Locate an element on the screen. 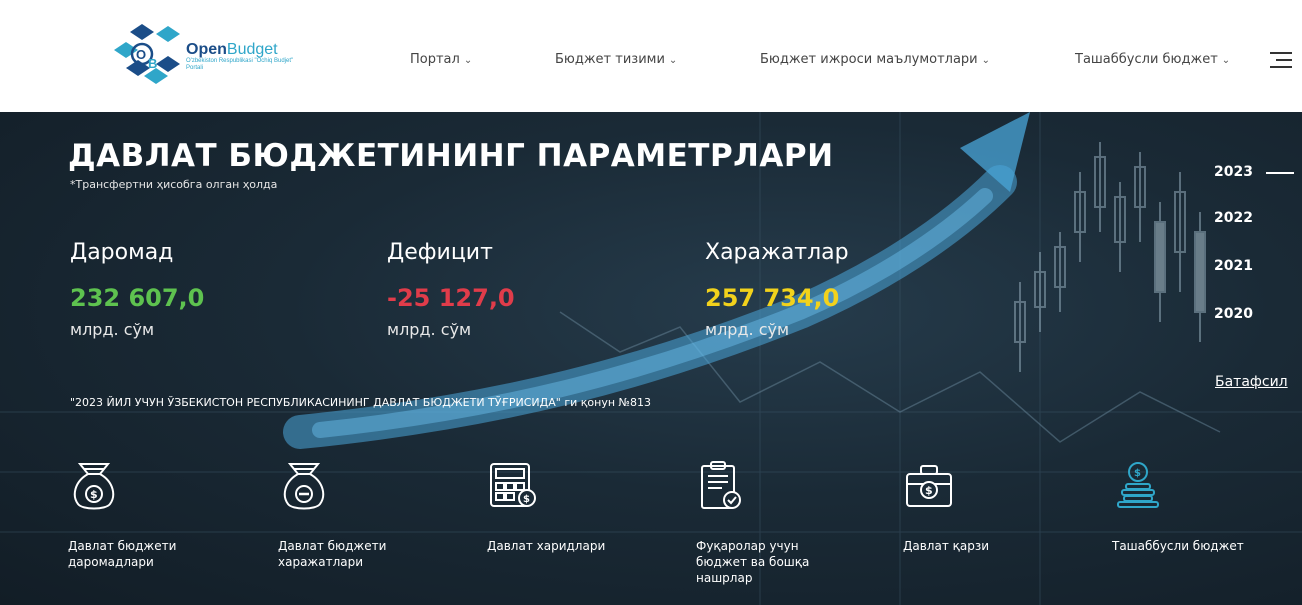  card-budget-expenses: Давлат бюджети харажатлари is located at coordinates (353, 515).